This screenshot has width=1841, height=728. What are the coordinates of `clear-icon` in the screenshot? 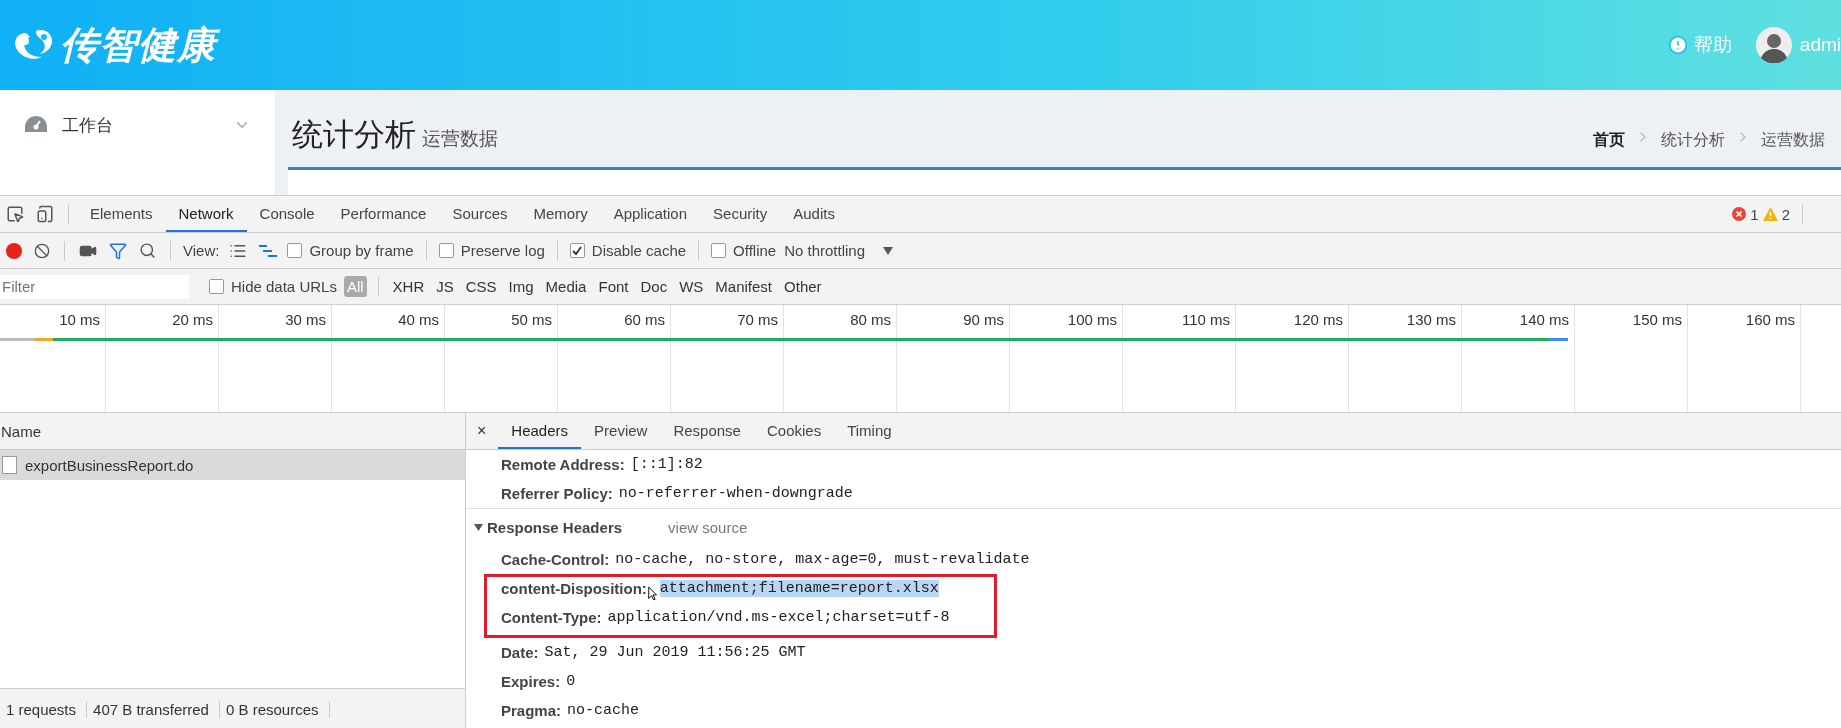 It's located at (42, 250).